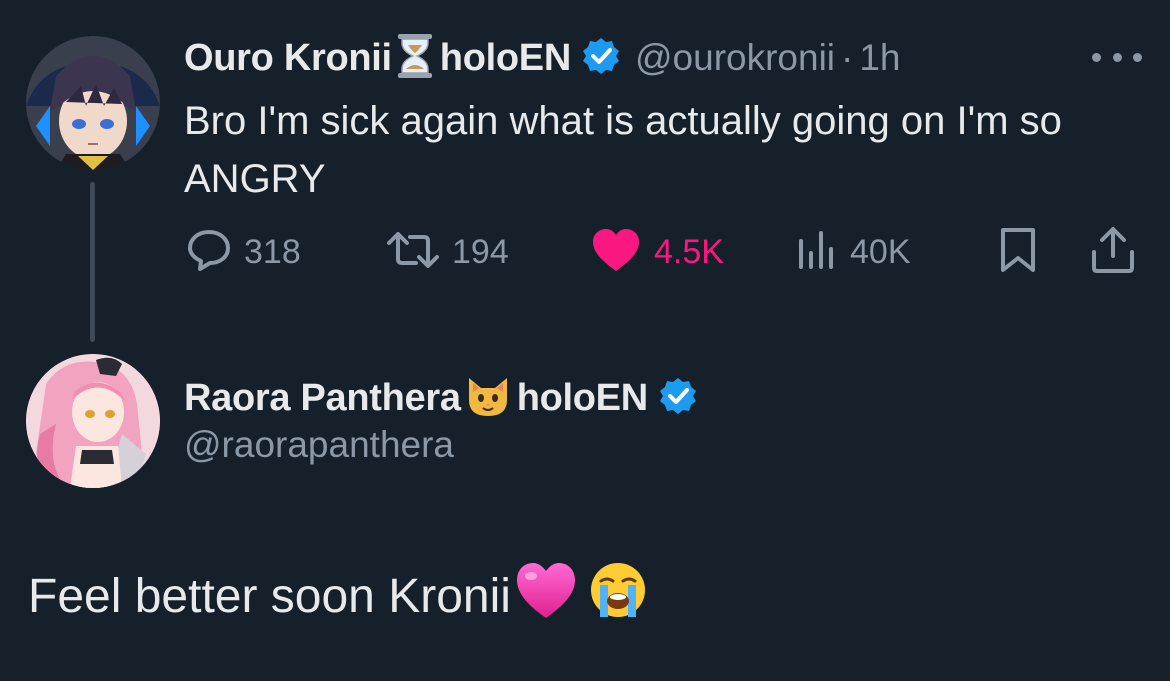 Image resolution: width=1170 pixels, height=681 pixels. Describe the element at coordinates (505, 58) in the screenshot. I see `author-name-suffix: holoEN` at that location.